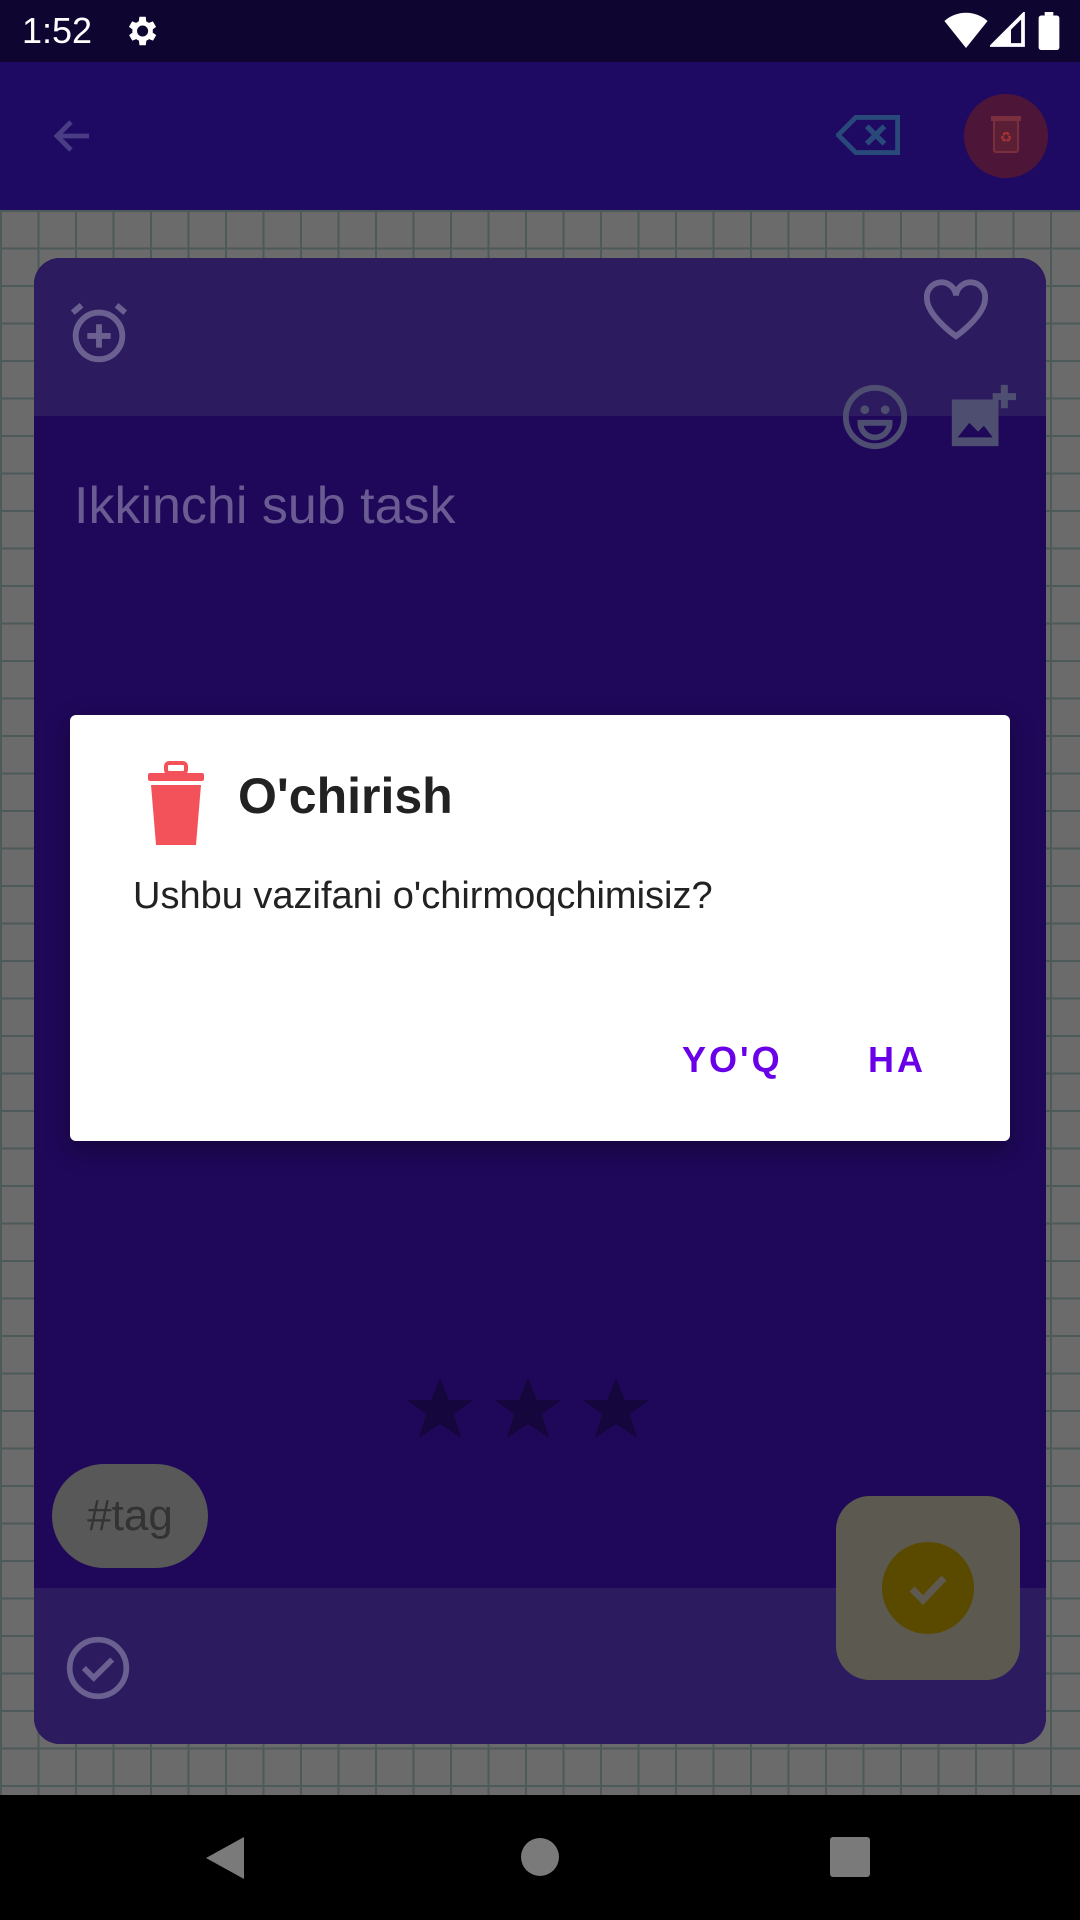  What do you see at coordinates (141, 31) in the screenshot?
I see `settings-icon` at bounding box center [141, 31].